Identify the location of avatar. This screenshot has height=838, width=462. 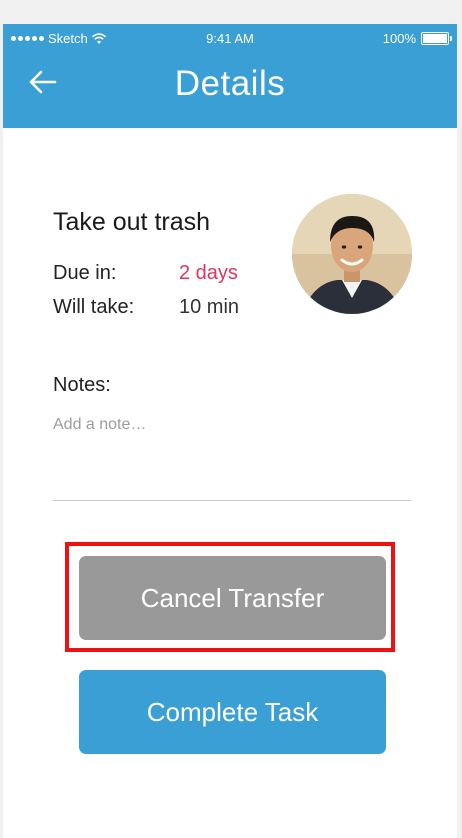
(352, 254).